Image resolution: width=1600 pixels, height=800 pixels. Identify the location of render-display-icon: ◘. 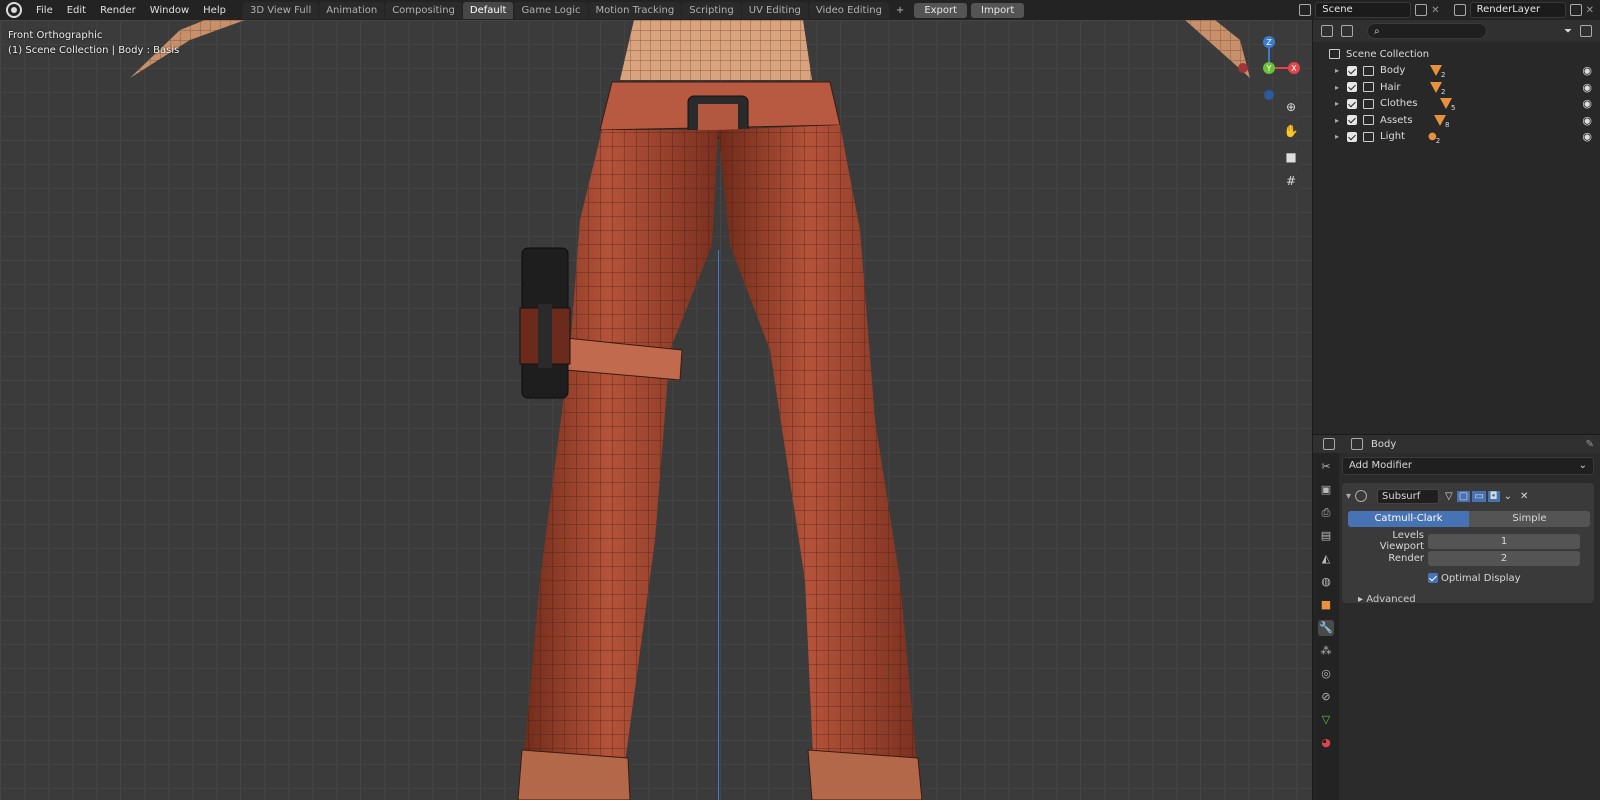
(1493, 496).